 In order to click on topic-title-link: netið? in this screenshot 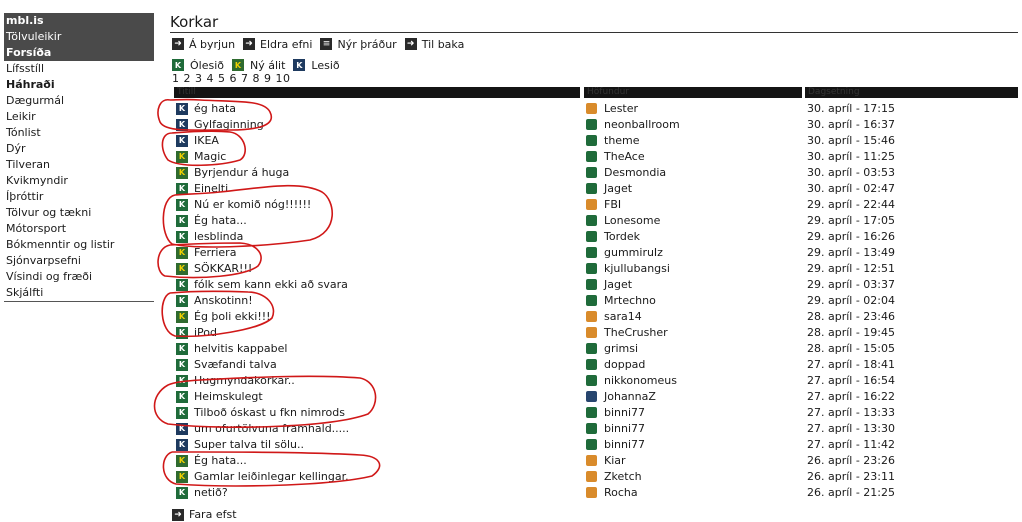, I will do `click(211, 492)`.